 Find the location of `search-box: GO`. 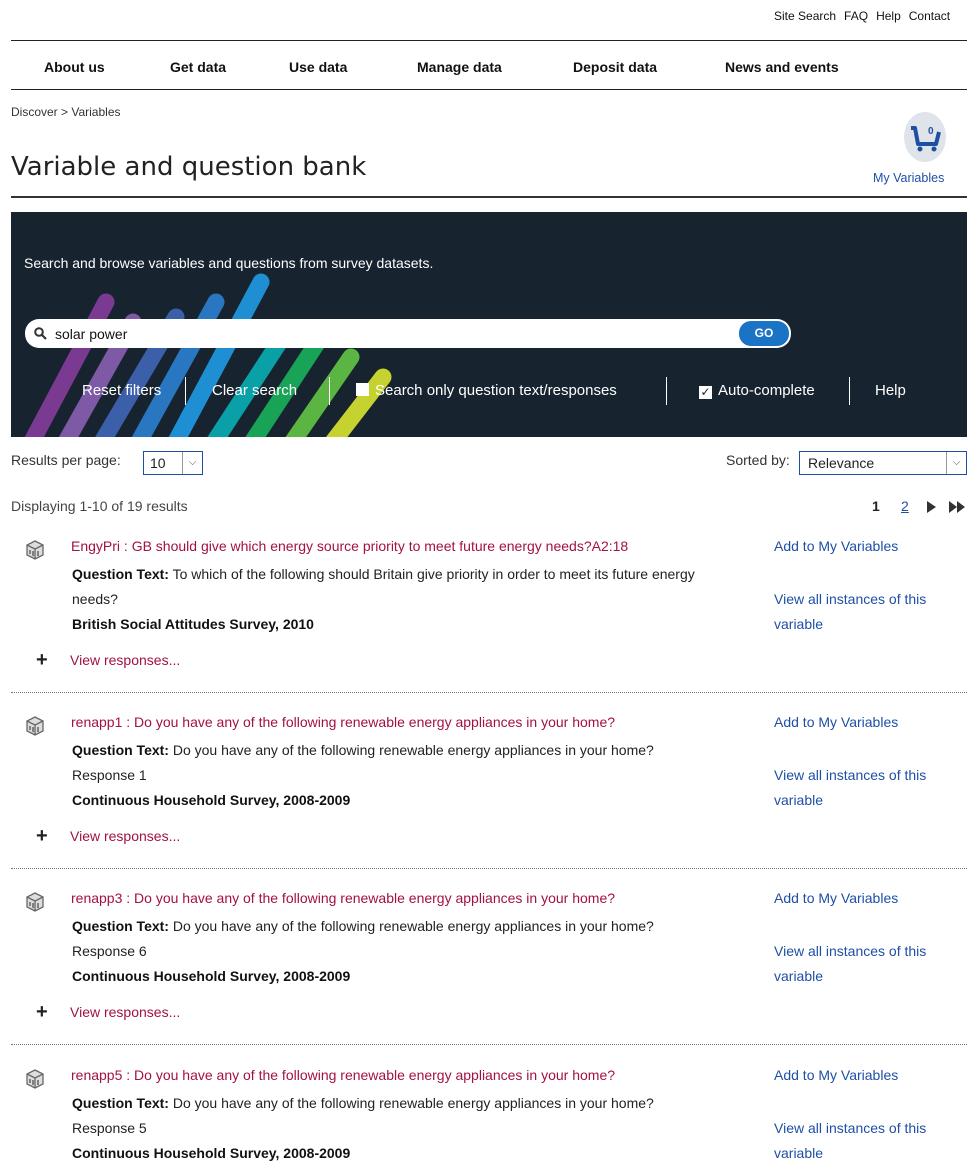

search-box: GO is located at coordinates (408, 333).